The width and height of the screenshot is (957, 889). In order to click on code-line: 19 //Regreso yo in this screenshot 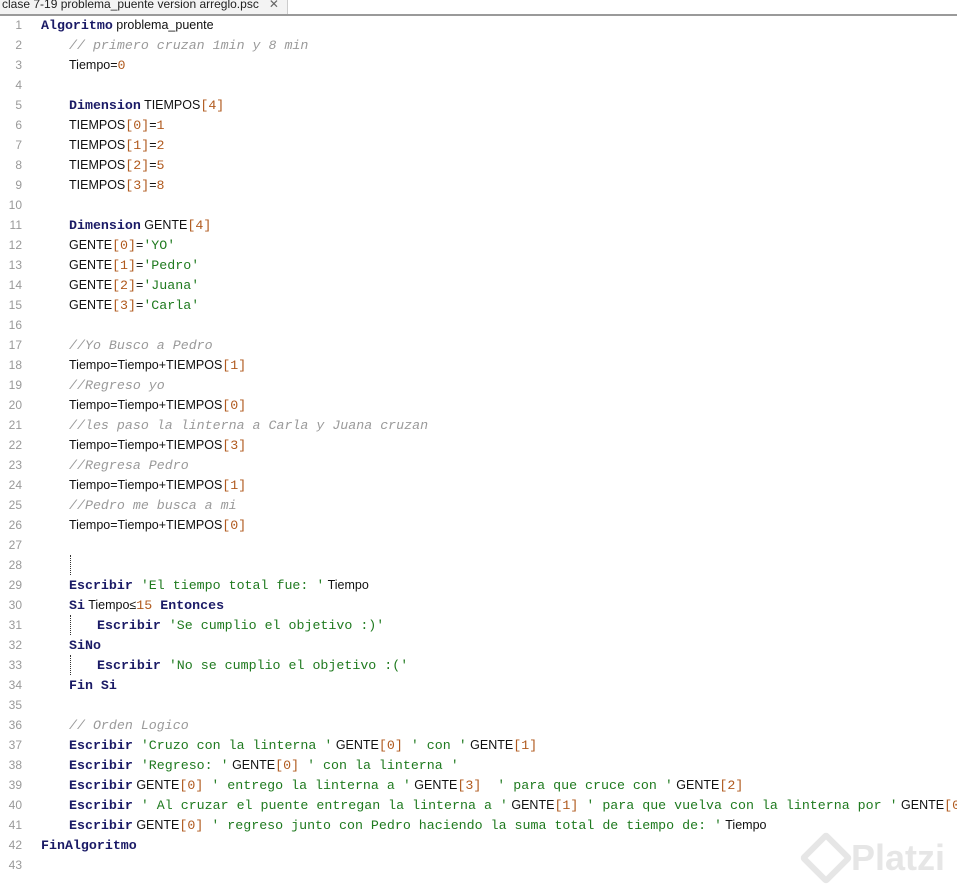, I will do `click(478, 385)`.